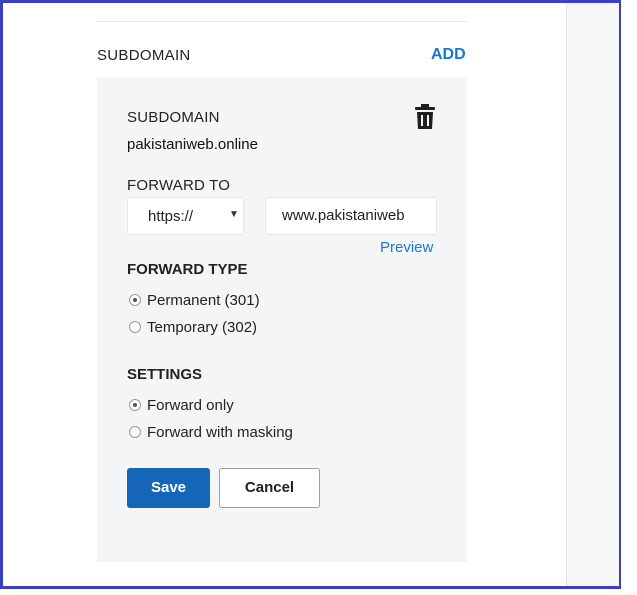 The image size is (637, 595). Describe the element at coordinates (187, 269) in the screenshot. I see `forward-type-heading: FORWARD TYPE` at that location.